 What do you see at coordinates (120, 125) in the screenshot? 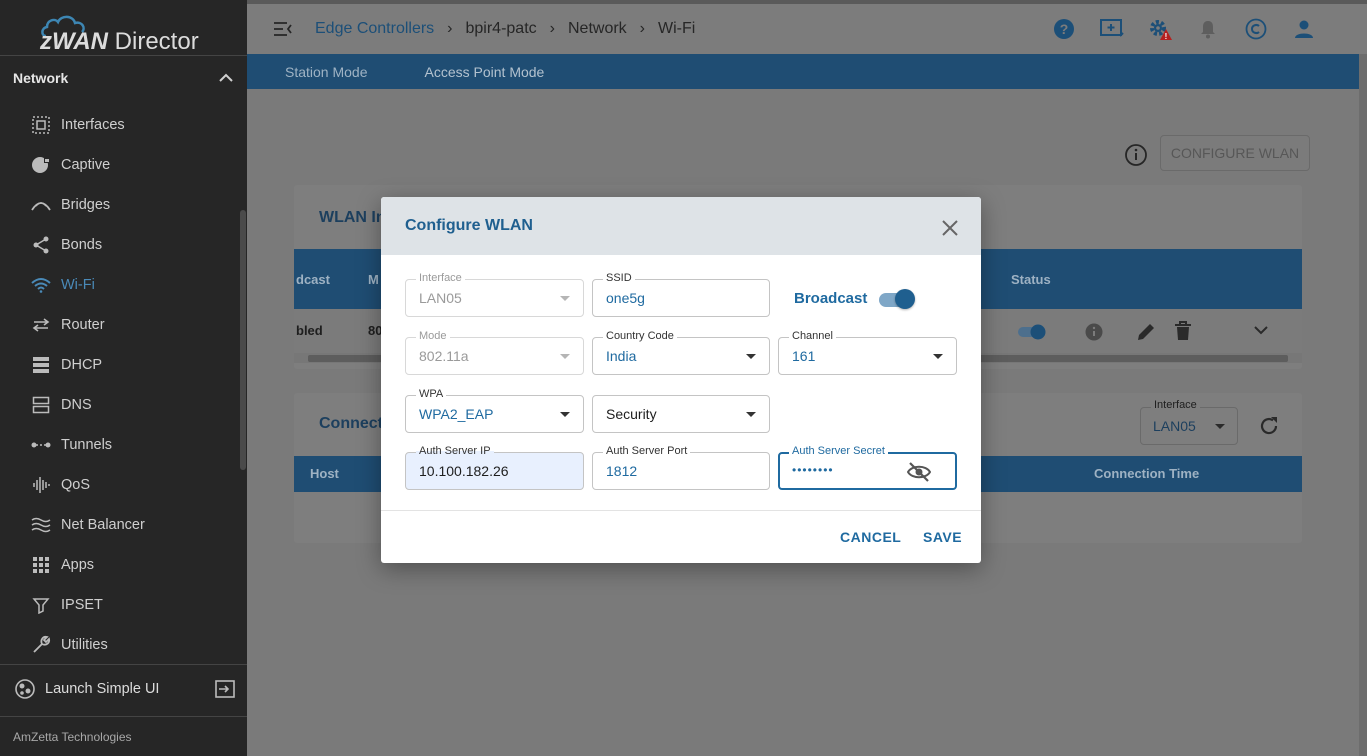
I see `sidebar-item-interfaces: Interfaces` at bounding box center [120, 125].